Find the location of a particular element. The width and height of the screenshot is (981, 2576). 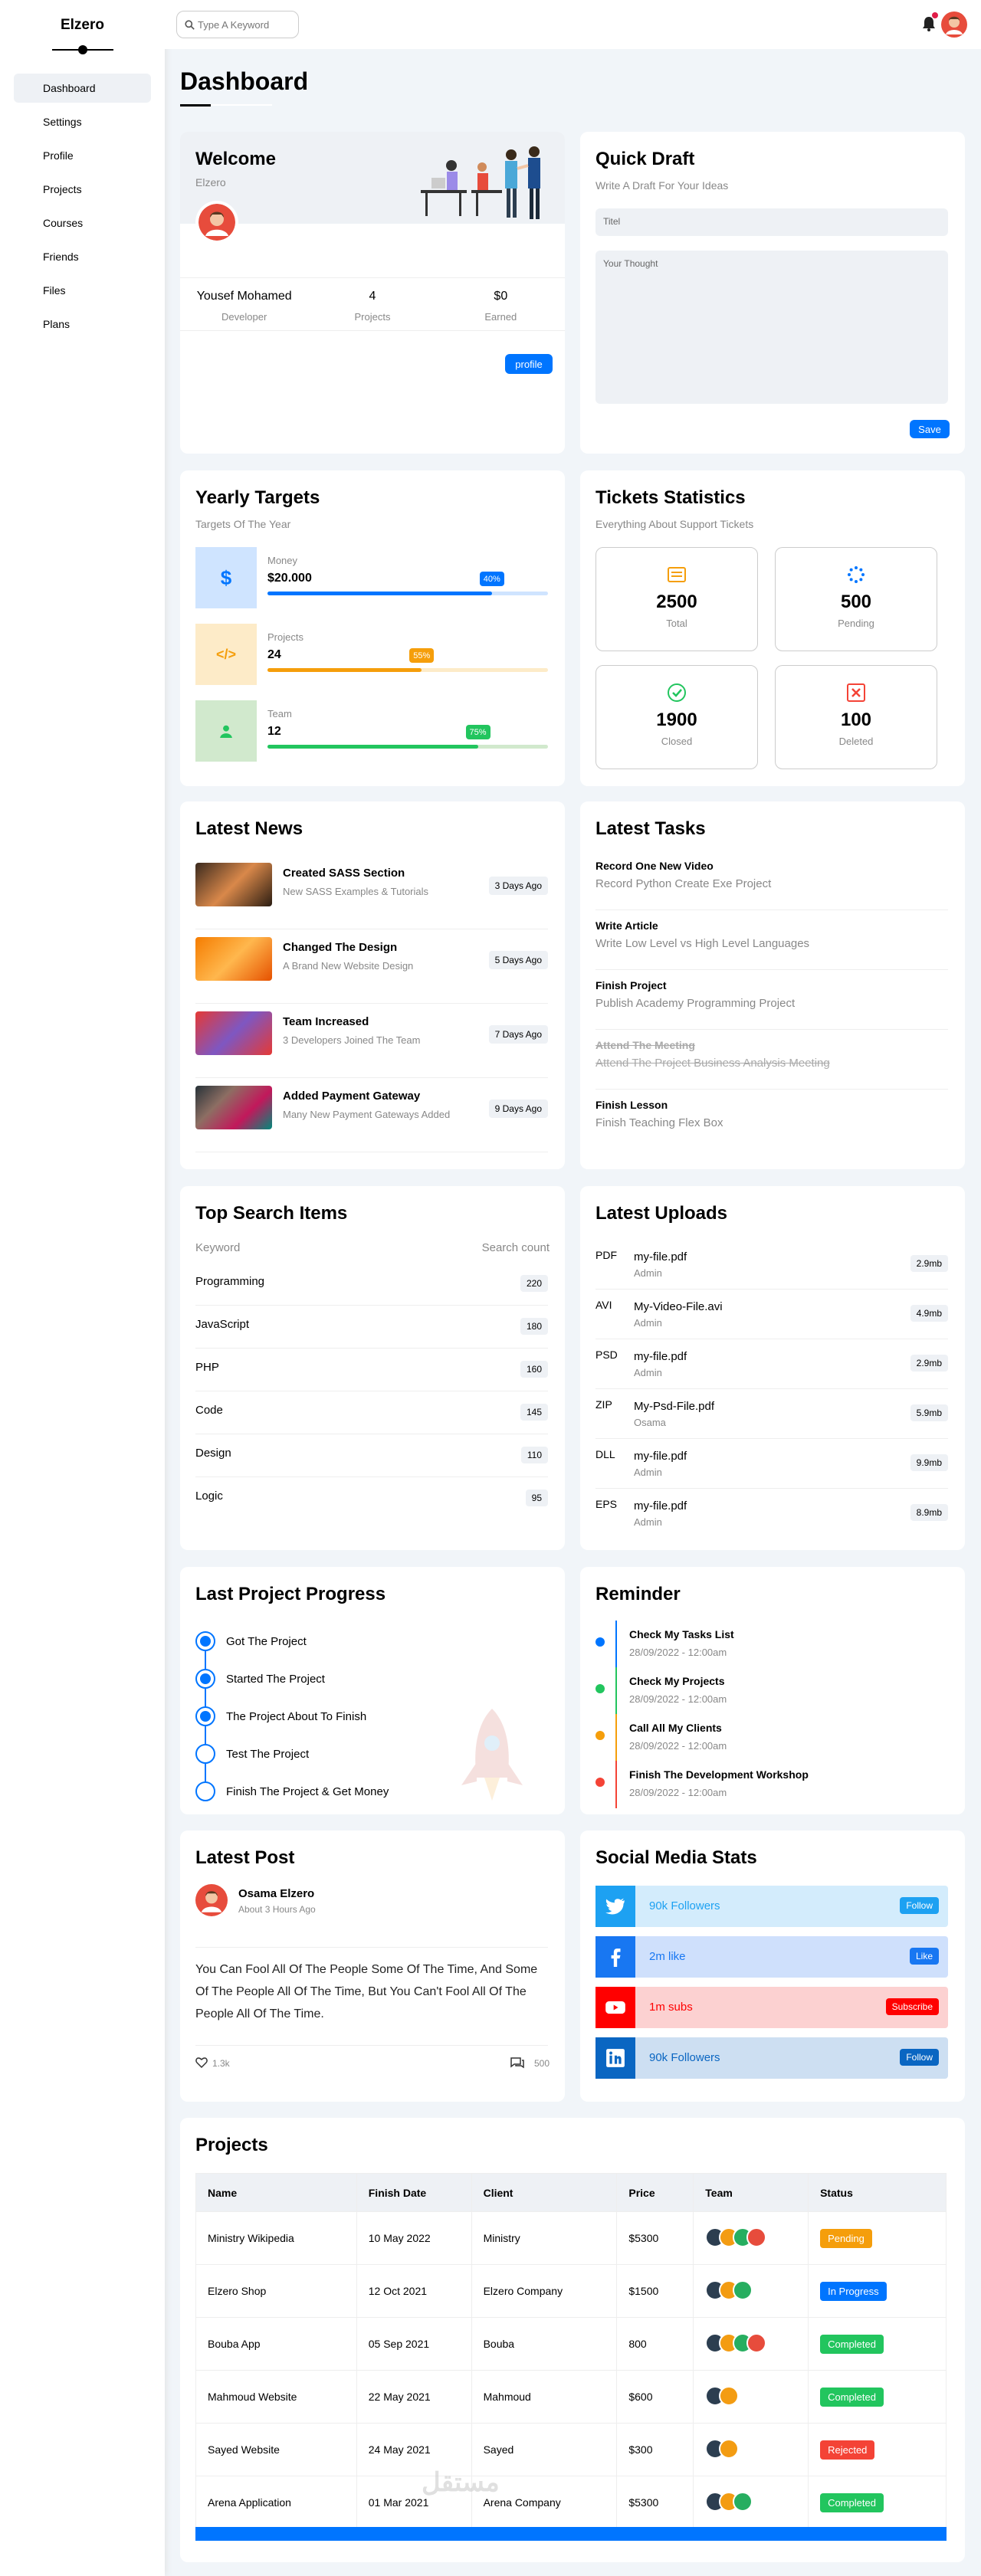

project-name: Ministry Wikipedia is located at coordinates (276, 2238).